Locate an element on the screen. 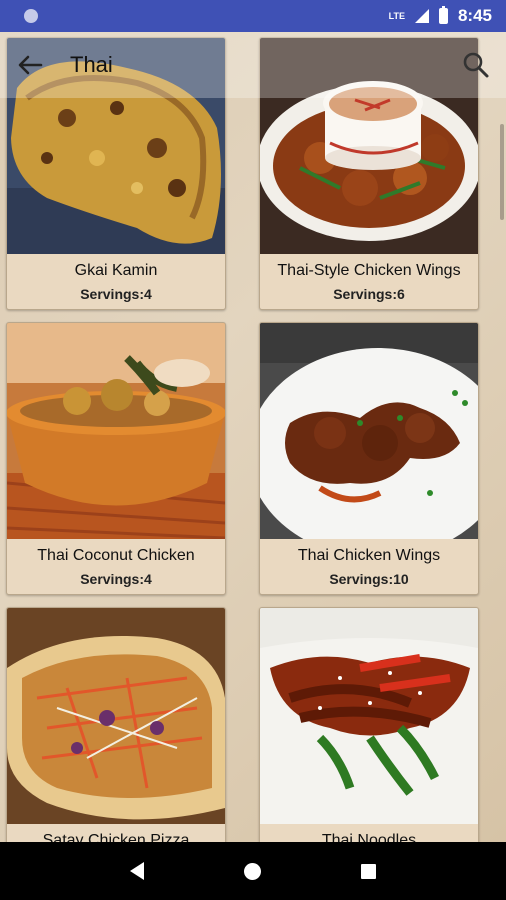 The image size is (506, 900). recipe-card: Thai Noodles is located at coordinates (369, 724).